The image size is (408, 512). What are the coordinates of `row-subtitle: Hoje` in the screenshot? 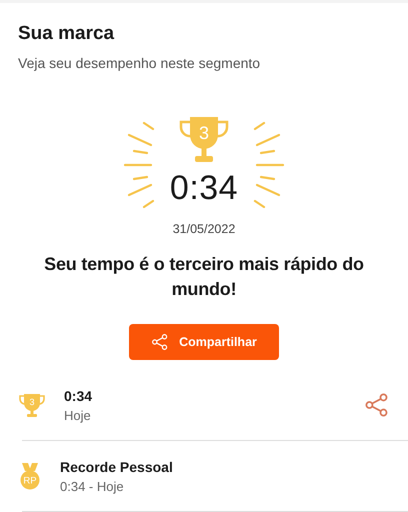 It's located at (78, 415).